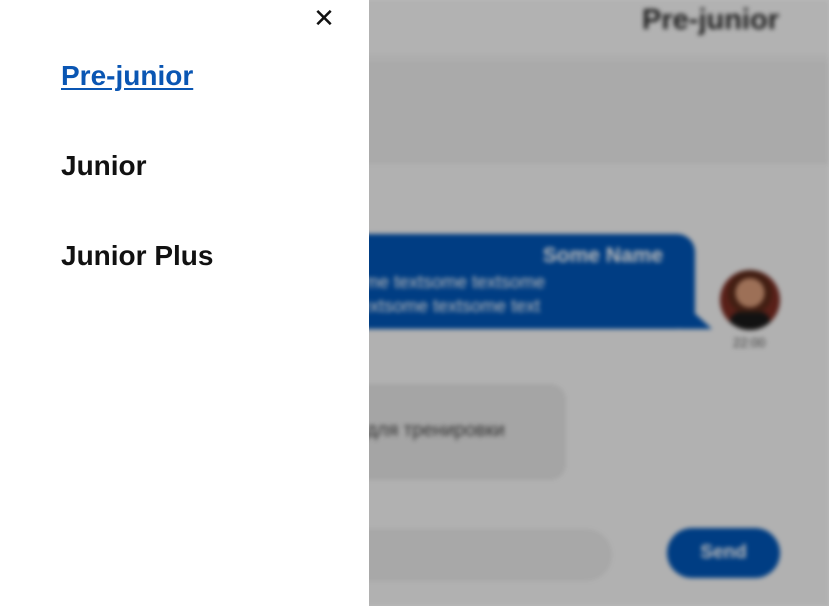 Image resolution: width=829 pixels, height=606 pixels. I want to click on close-icon: ✕, so click(324, 18).